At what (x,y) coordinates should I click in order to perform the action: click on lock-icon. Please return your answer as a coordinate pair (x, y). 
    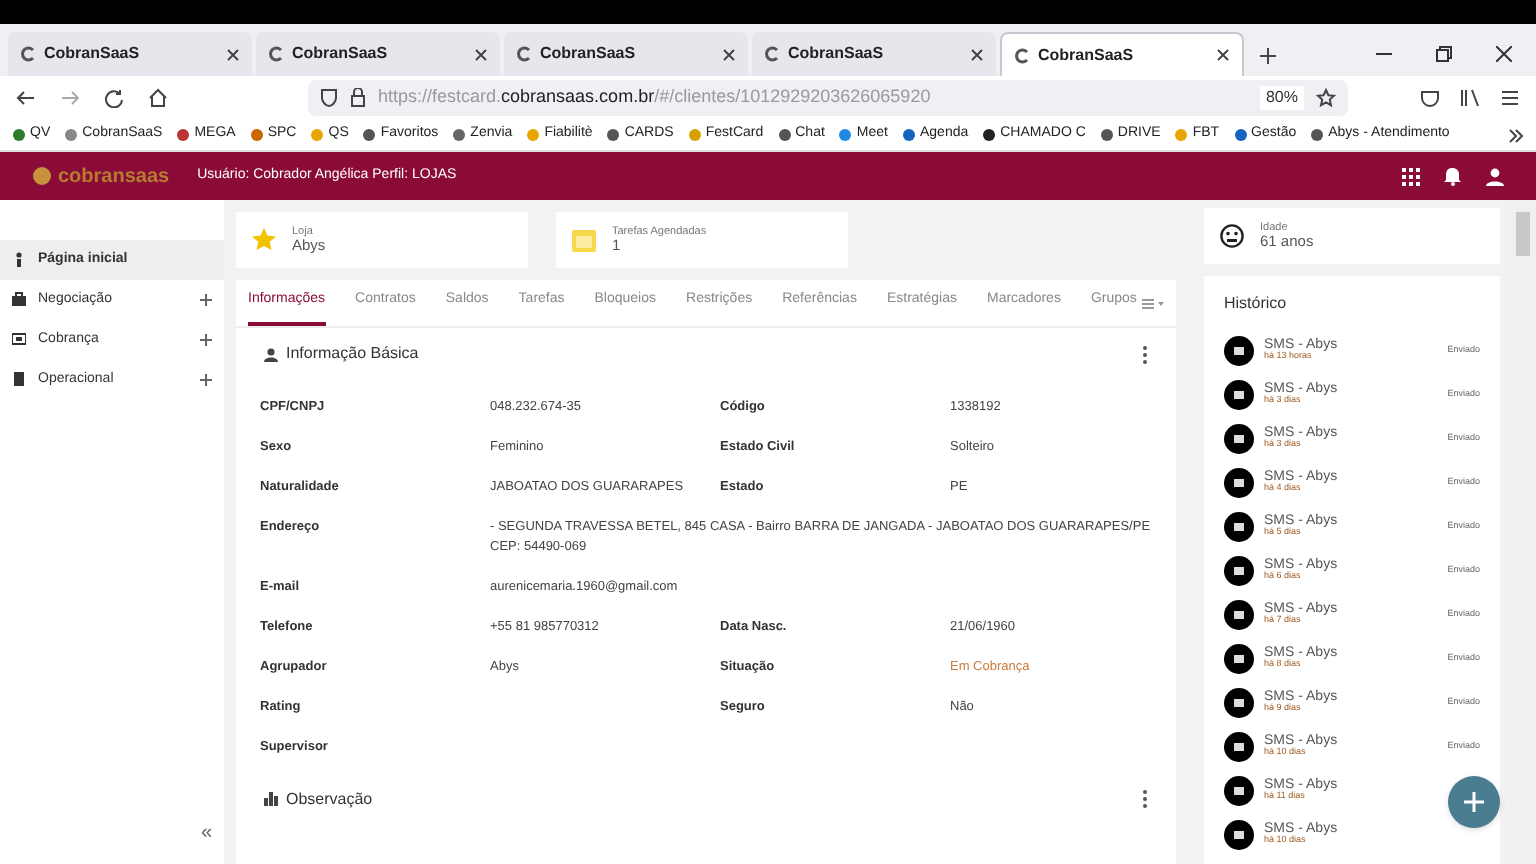
    Looking at the image, I should click on (358, 98).